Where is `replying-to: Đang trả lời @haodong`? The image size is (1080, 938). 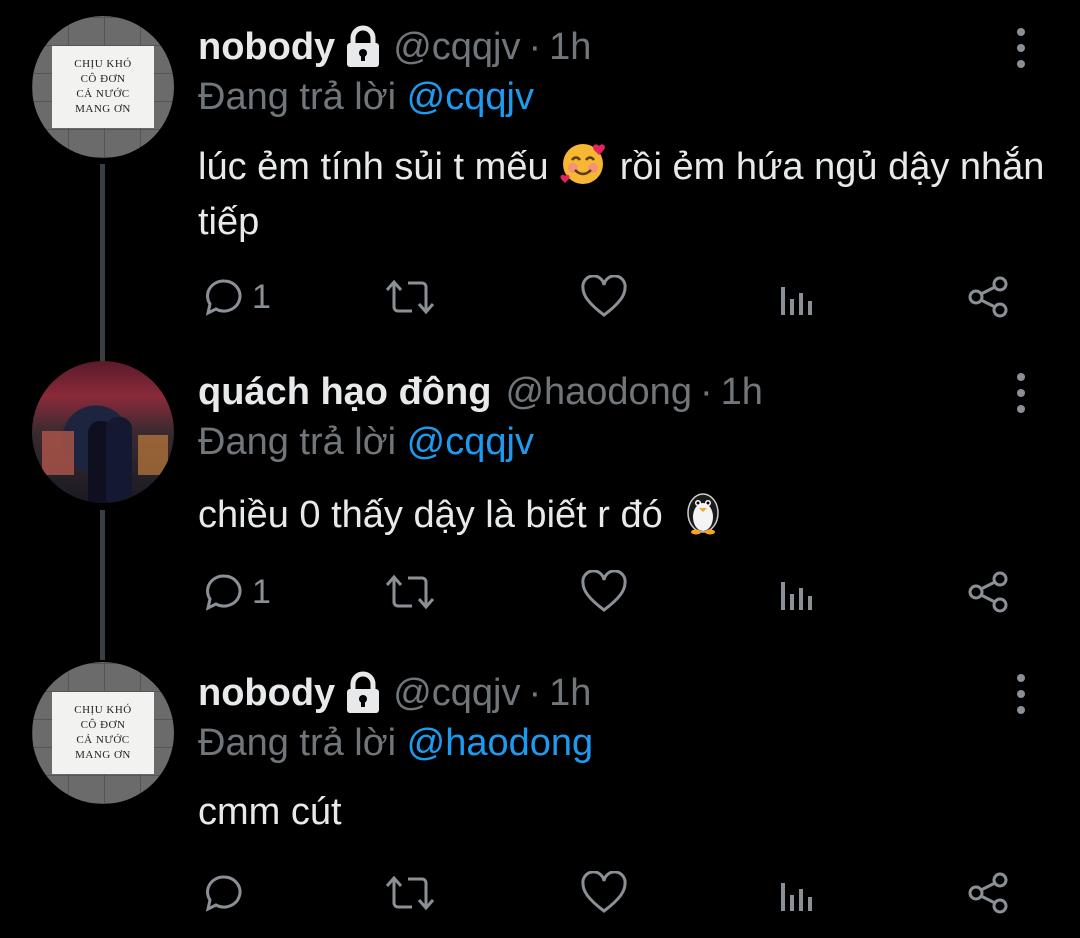 replying-to: Đang trả lời @haodong is located at coordinates (395, 743).